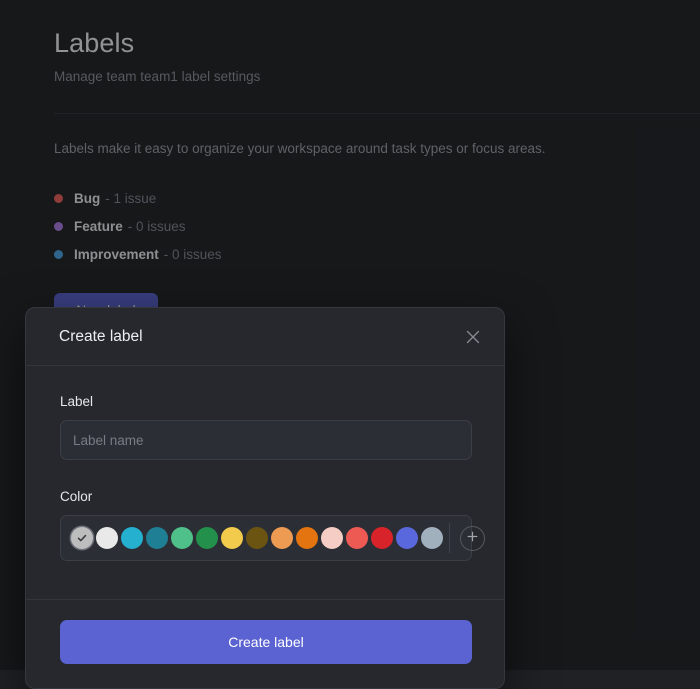 The width and height of the screenshot is (700, 689). I want to click on color-swatch-bar, so click(266, 538).